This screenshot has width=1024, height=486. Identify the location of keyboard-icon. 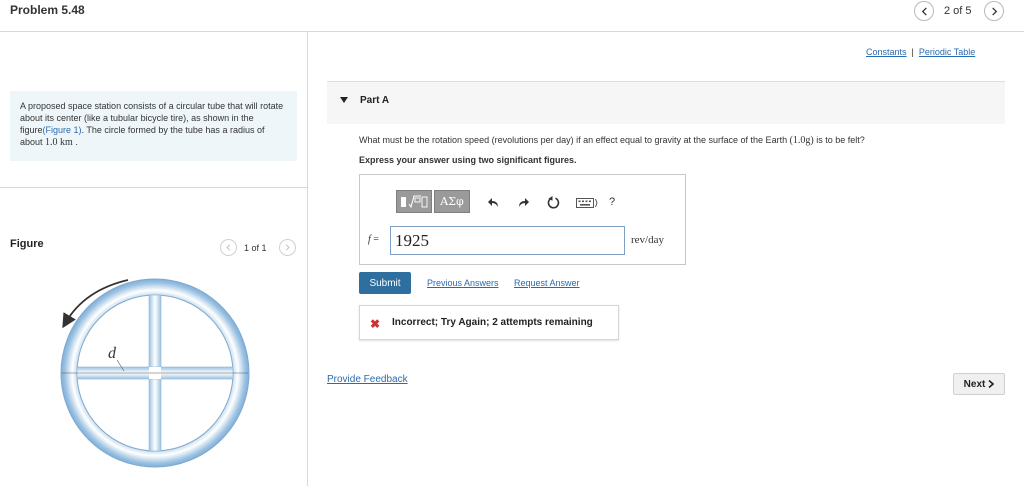
(587, 202).